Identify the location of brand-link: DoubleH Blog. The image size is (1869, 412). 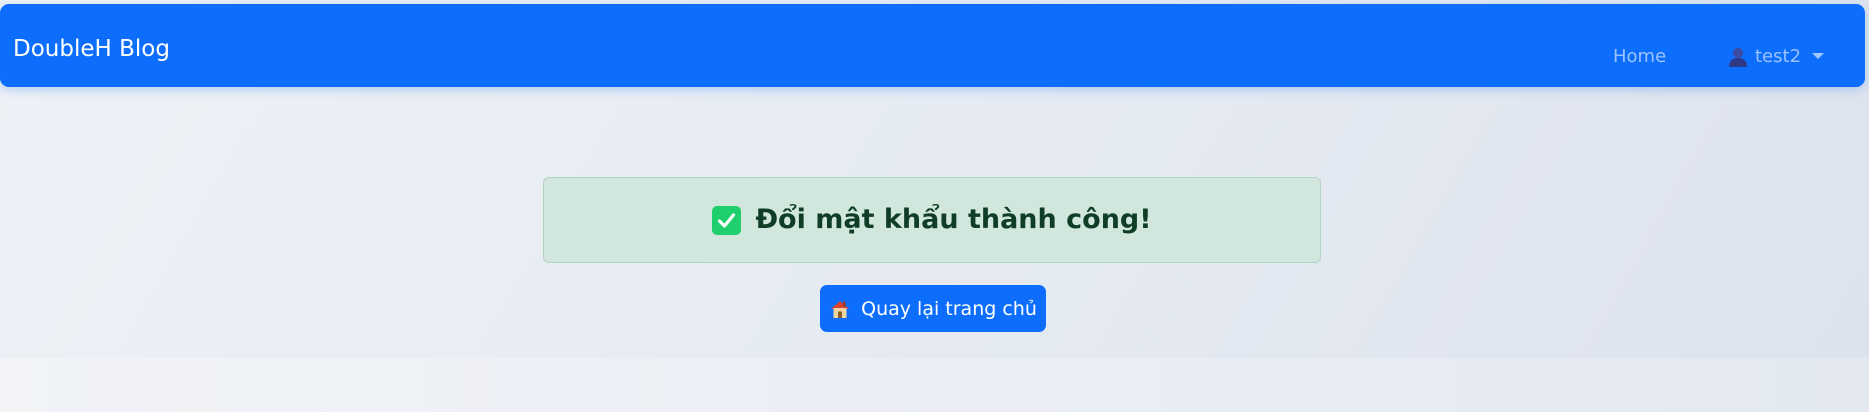
(91, 49).